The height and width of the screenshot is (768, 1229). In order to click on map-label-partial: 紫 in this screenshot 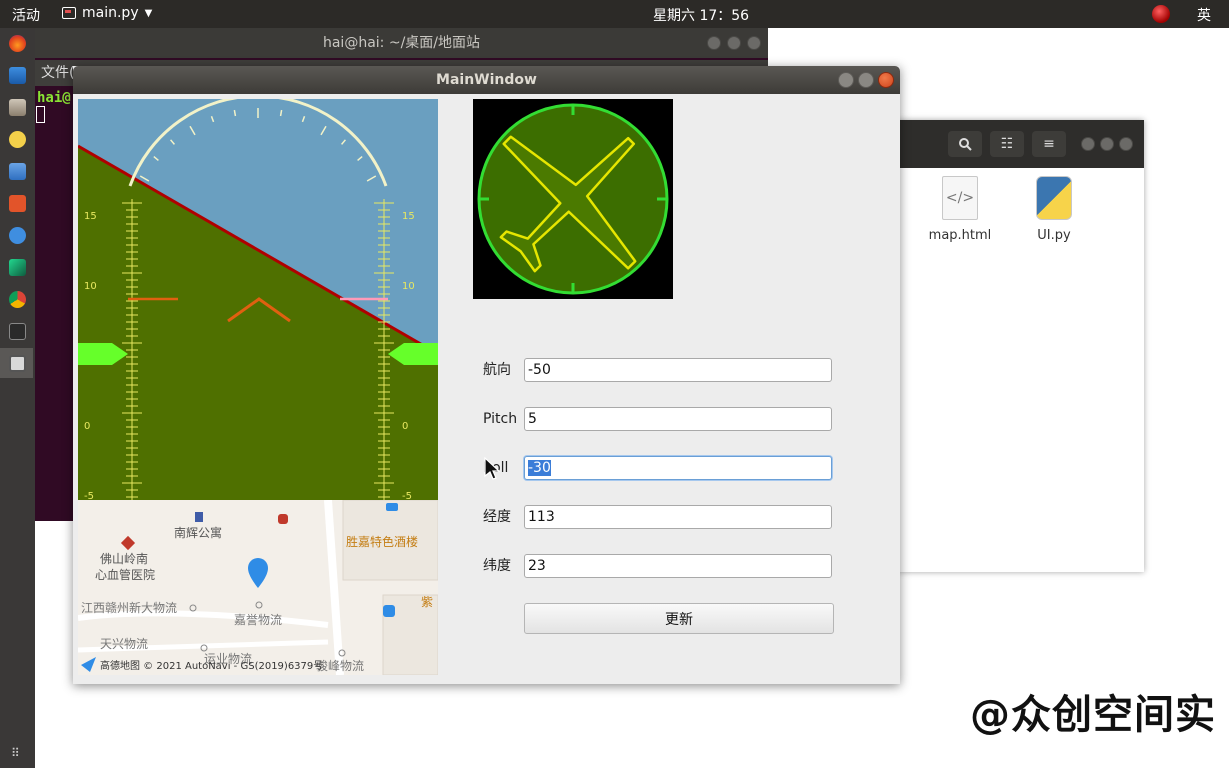, I will do `click(427, 602)`.